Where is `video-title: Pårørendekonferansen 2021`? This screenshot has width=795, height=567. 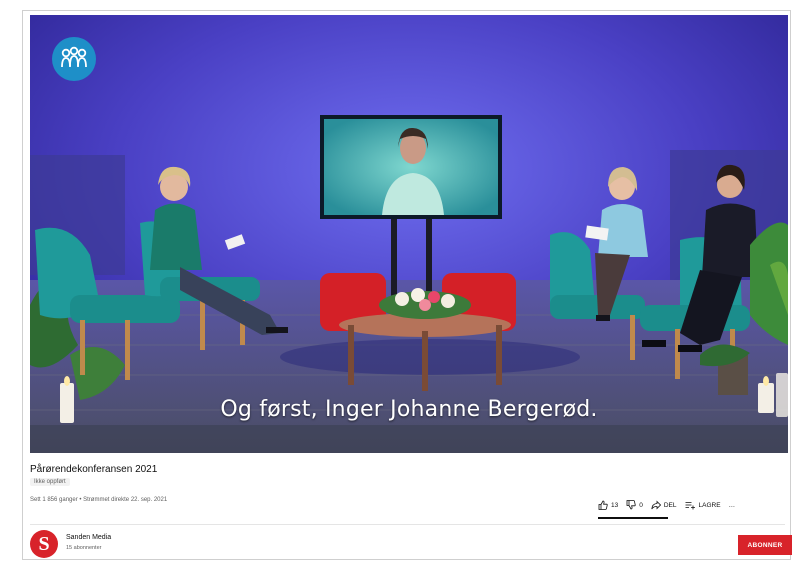
video-title: Pårørendekonferansen 2021 is located at coordinates (94, 469).